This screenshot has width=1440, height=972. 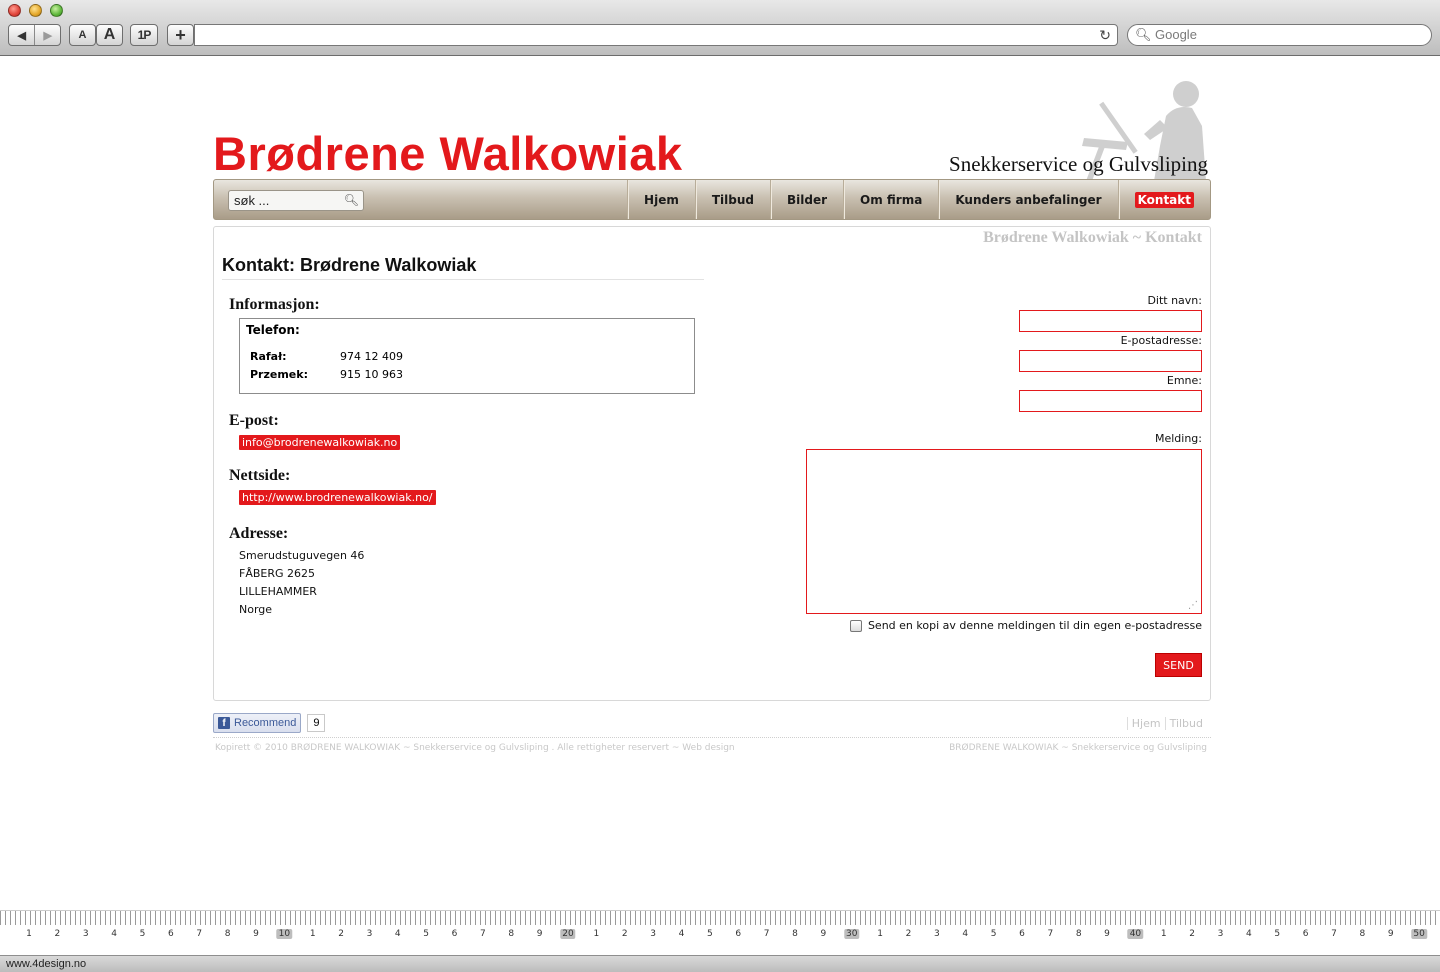 What do you see at coordinates (56, 10) in the screenshot?
I see `zoom-window-button` at bounding box center [56, 10].